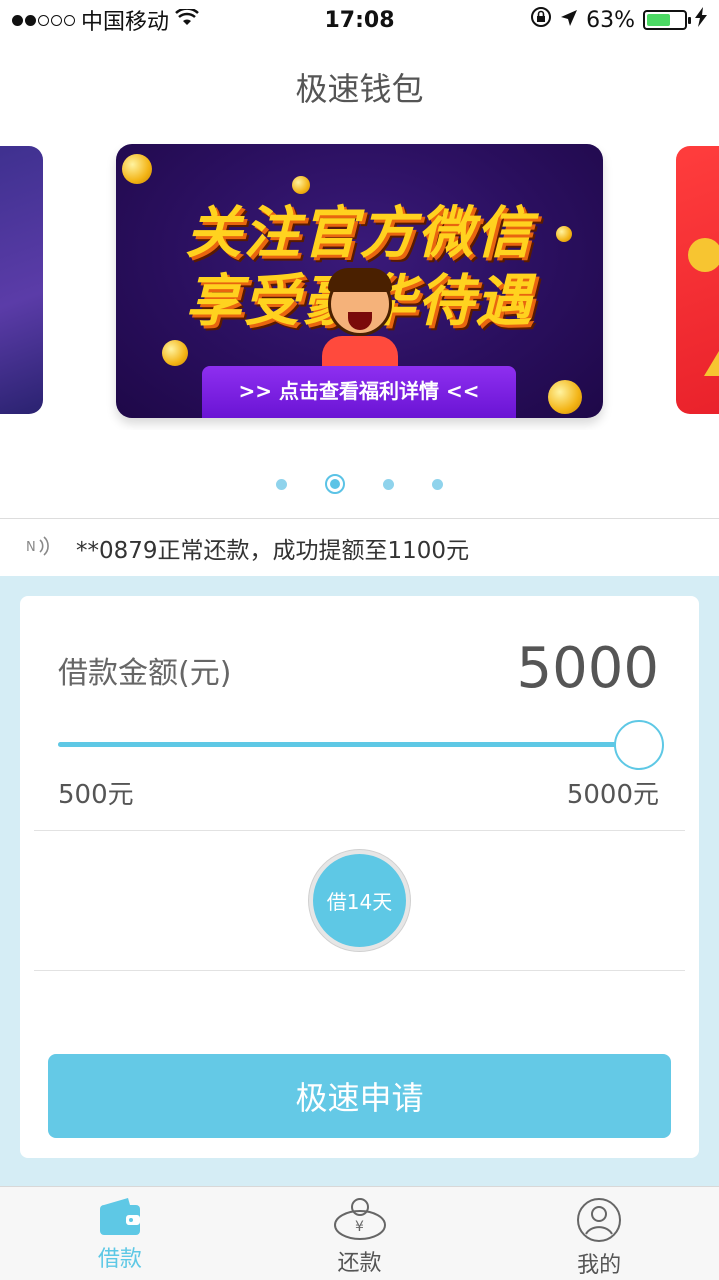 The image size is (719, 1280). What do you see at coordinates (701, 20) in the screenshot?
I see `charging-bolt-icon` at bounding box center [701, 20].